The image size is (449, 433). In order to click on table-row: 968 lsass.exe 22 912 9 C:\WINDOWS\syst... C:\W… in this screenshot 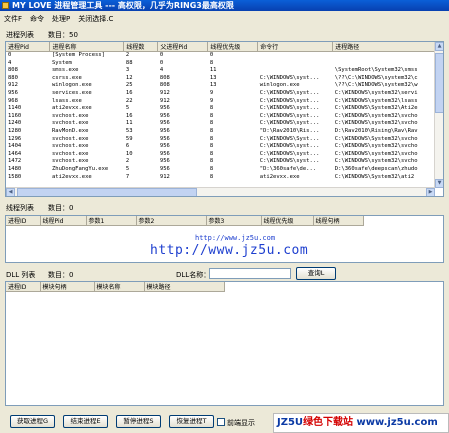, I will do `click(224, 101)`.